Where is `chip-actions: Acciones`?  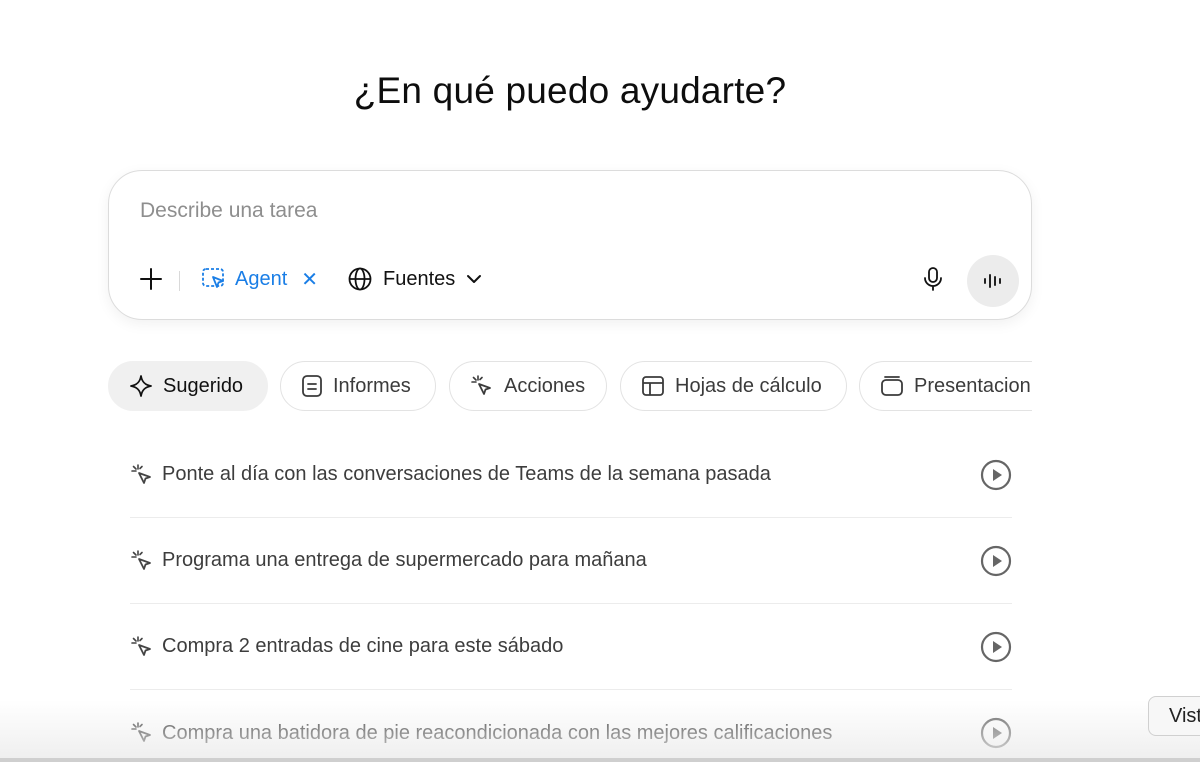
chip-actions: Acciones is located at coordinates (528, 386).